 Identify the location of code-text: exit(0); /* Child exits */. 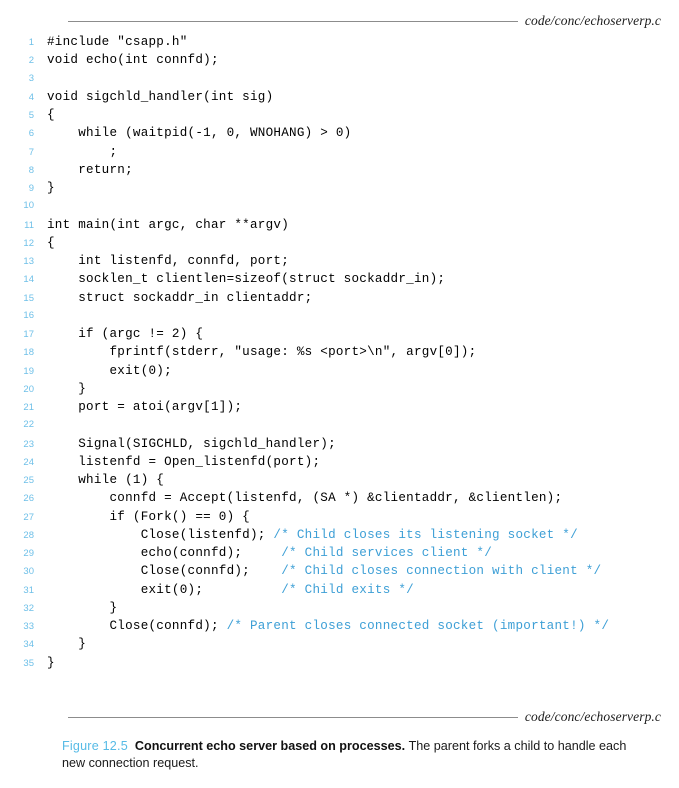
(356, 590).